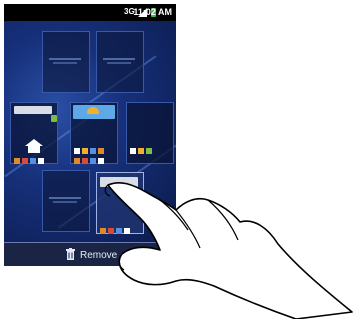  I want to click on trash-icon, so click(70, 254).